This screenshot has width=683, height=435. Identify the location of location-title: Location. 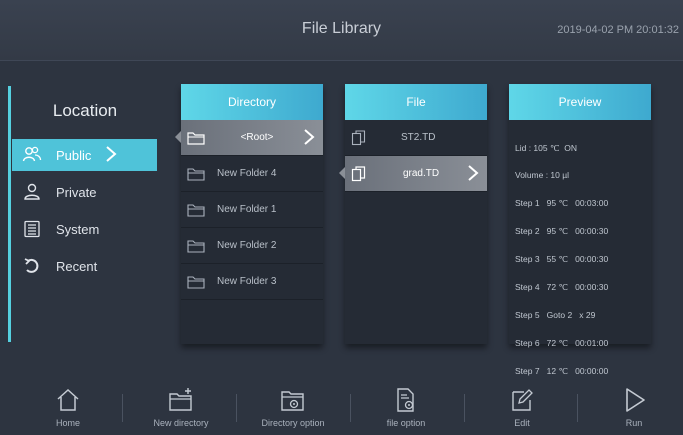
(85, 110).